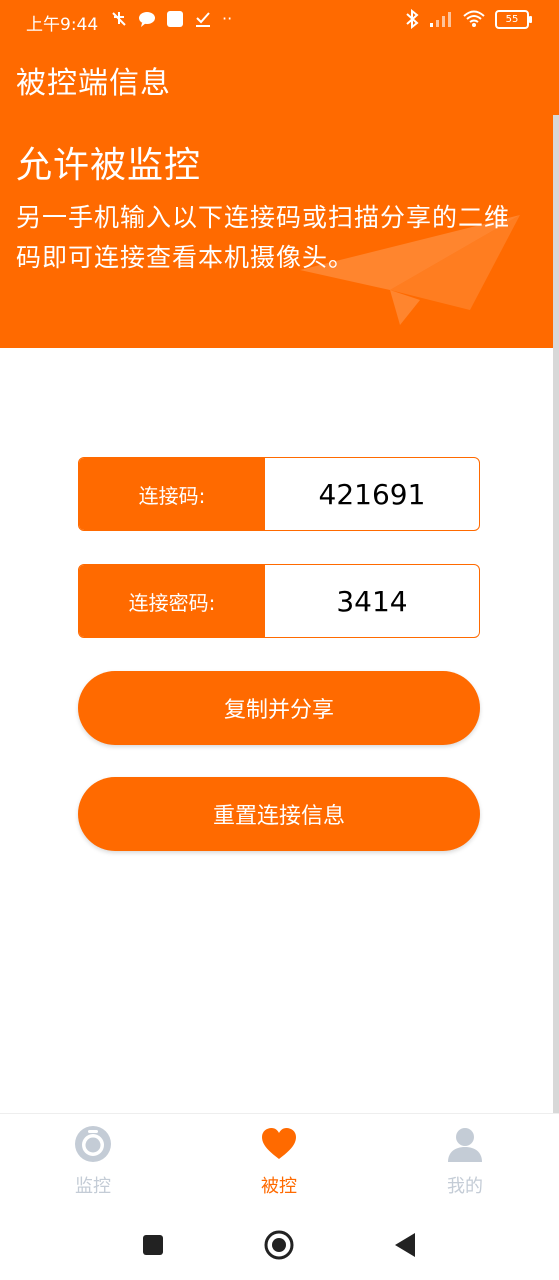 Image resolution: width=559 pixels, height=1280 pixels. Describe the element at coordinates (412, 19) in the screenshot. I see `bluetooth-icon` at that location.